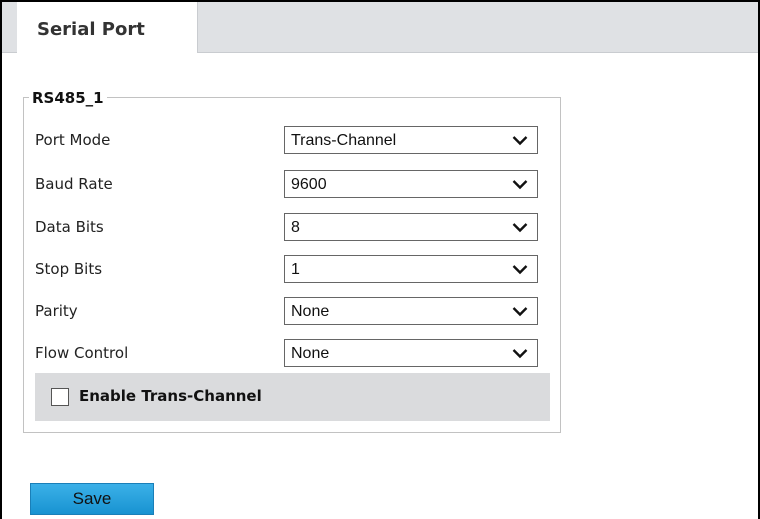  What do you see at coordinates (56, 311) in the screenshot?
I see `field-label: Parity` at bounding box center [56, 311].